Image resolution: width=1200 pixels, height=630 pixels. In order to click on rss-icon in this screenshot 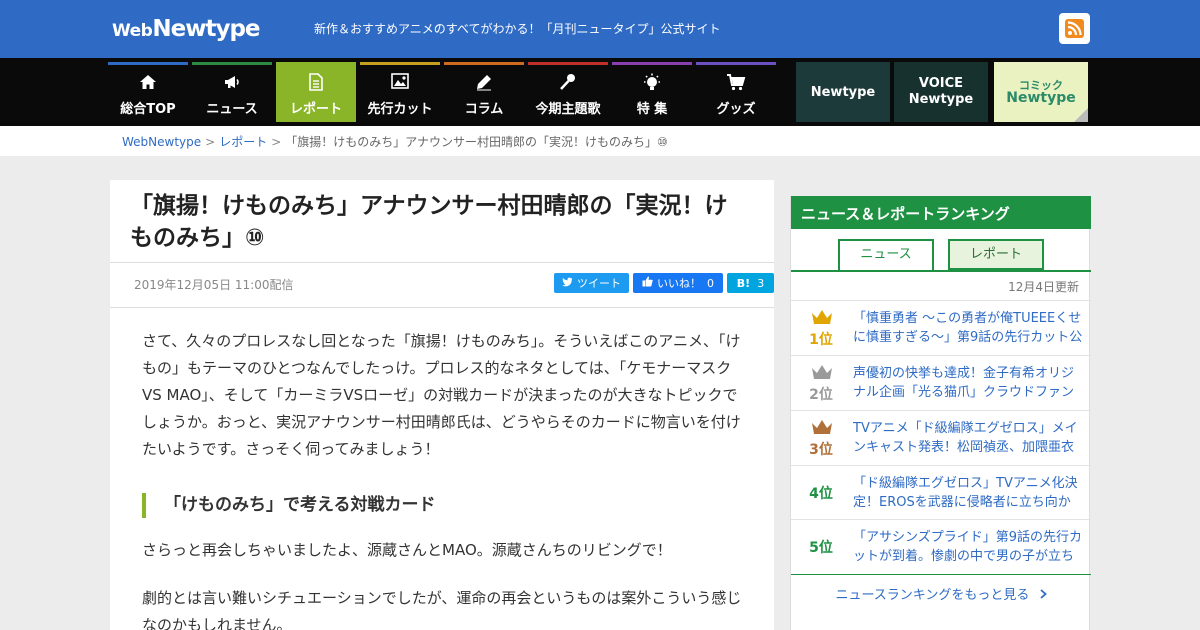, I will do `click(1074, 28)`.